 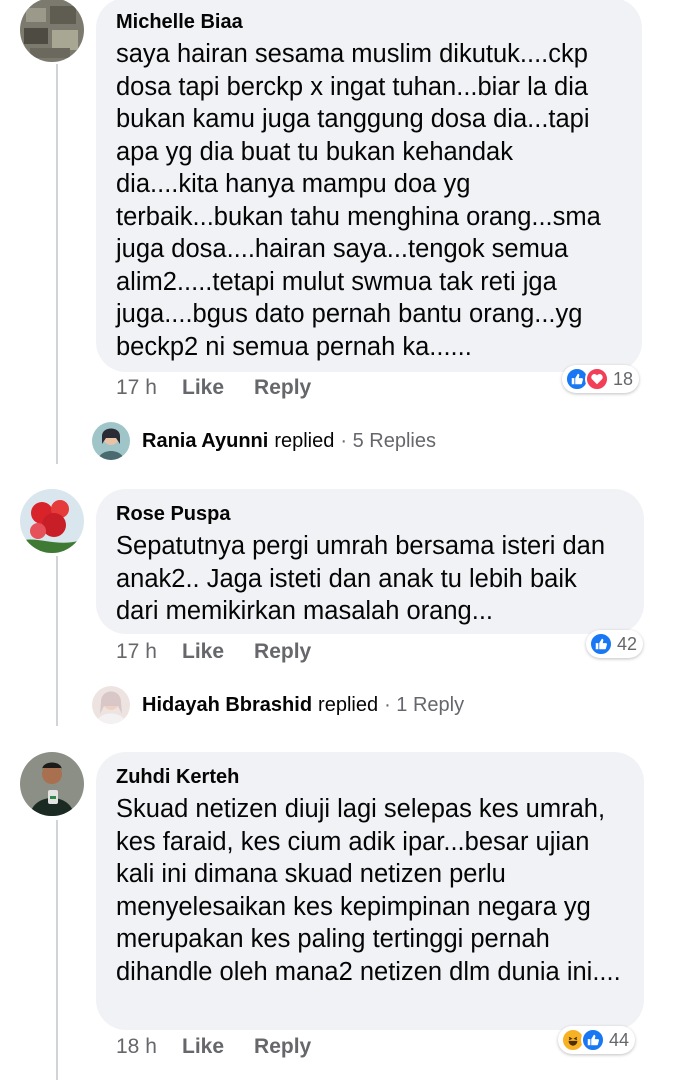 I want to click on reaction-count: 18, so click(x=623, y=378).